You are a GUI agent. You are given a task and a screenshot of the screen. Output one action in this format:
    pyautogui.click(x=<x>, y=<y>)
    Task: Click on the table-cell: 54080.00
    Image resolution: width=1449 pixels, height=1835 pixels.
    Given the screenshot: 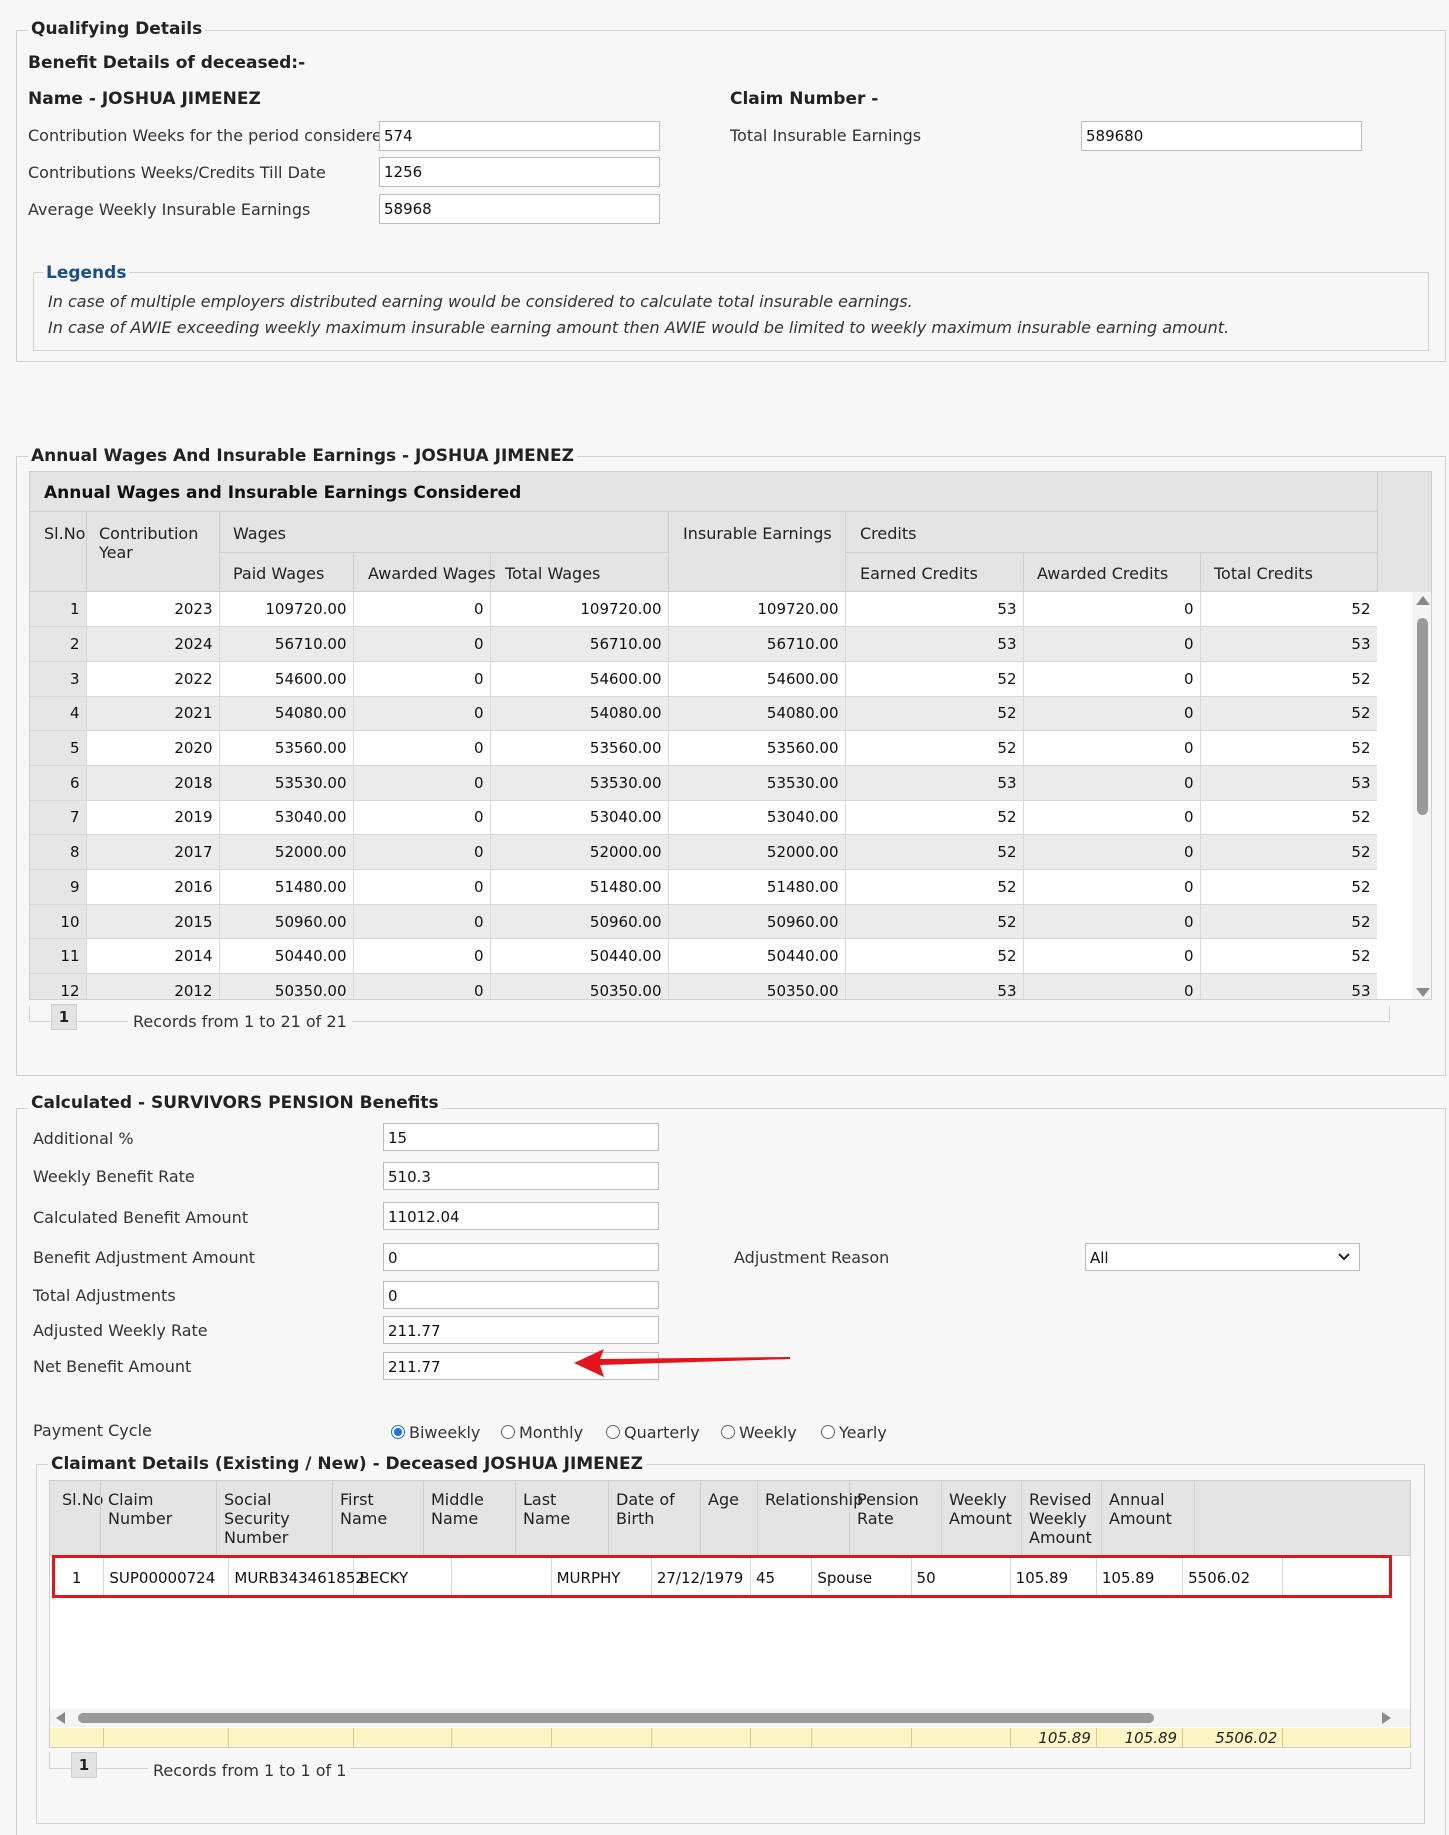 What is the action you would take?
    pyautogui.click(x=757, y=714)
    